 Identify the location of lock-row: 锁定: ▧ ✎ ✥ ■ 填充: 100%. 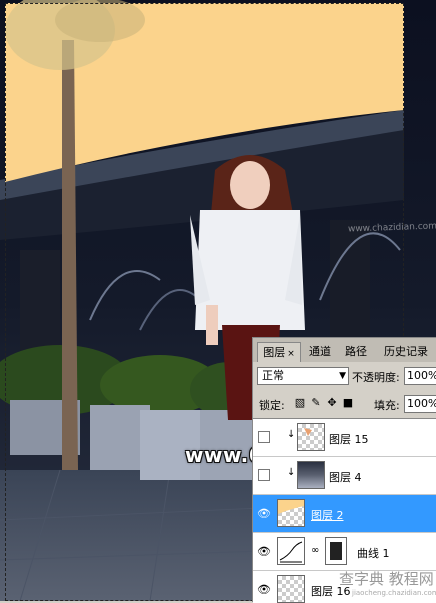
(344, 404).